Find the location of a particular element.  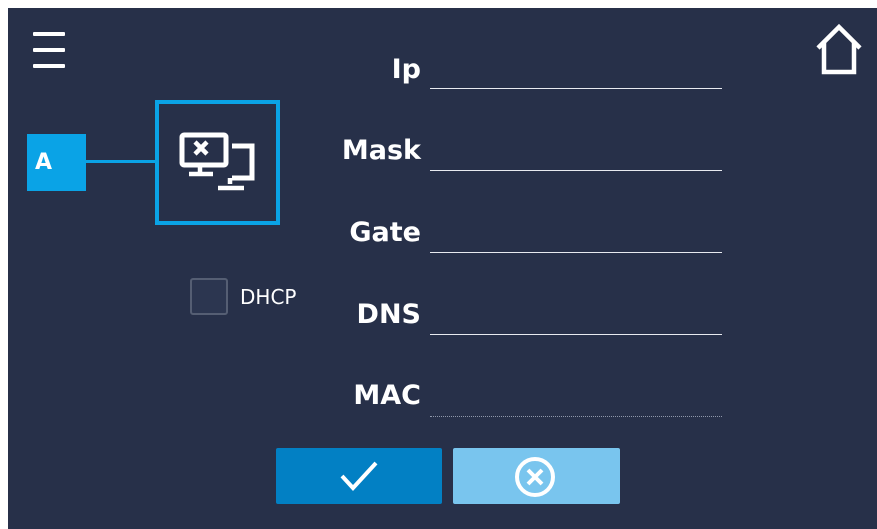

checkmark-icon is located at coordinates (359, 476).